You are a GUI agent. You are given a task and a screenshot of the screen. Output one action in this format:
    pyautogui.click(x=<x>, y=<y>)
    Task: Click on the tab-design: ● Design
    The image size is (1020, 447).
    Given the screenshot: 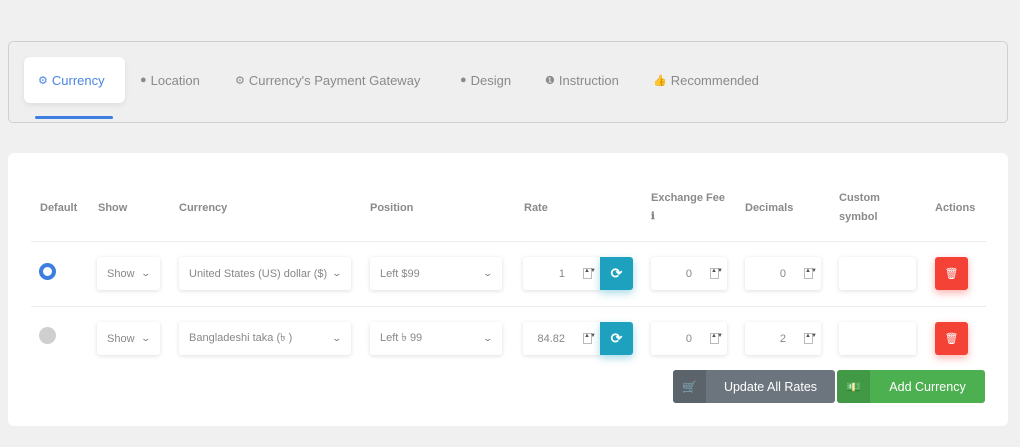 What is the action you would take?
    pyautogui.click(x=485, y=80)
    